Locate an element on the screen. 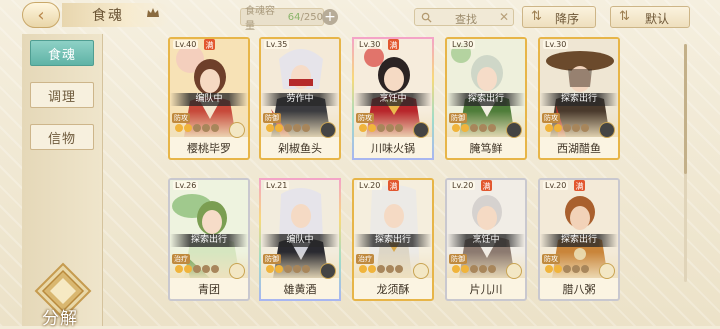 This screenshot has height=329, width=720. tab-tokens: 信物 is located at coordinates (62, 137).